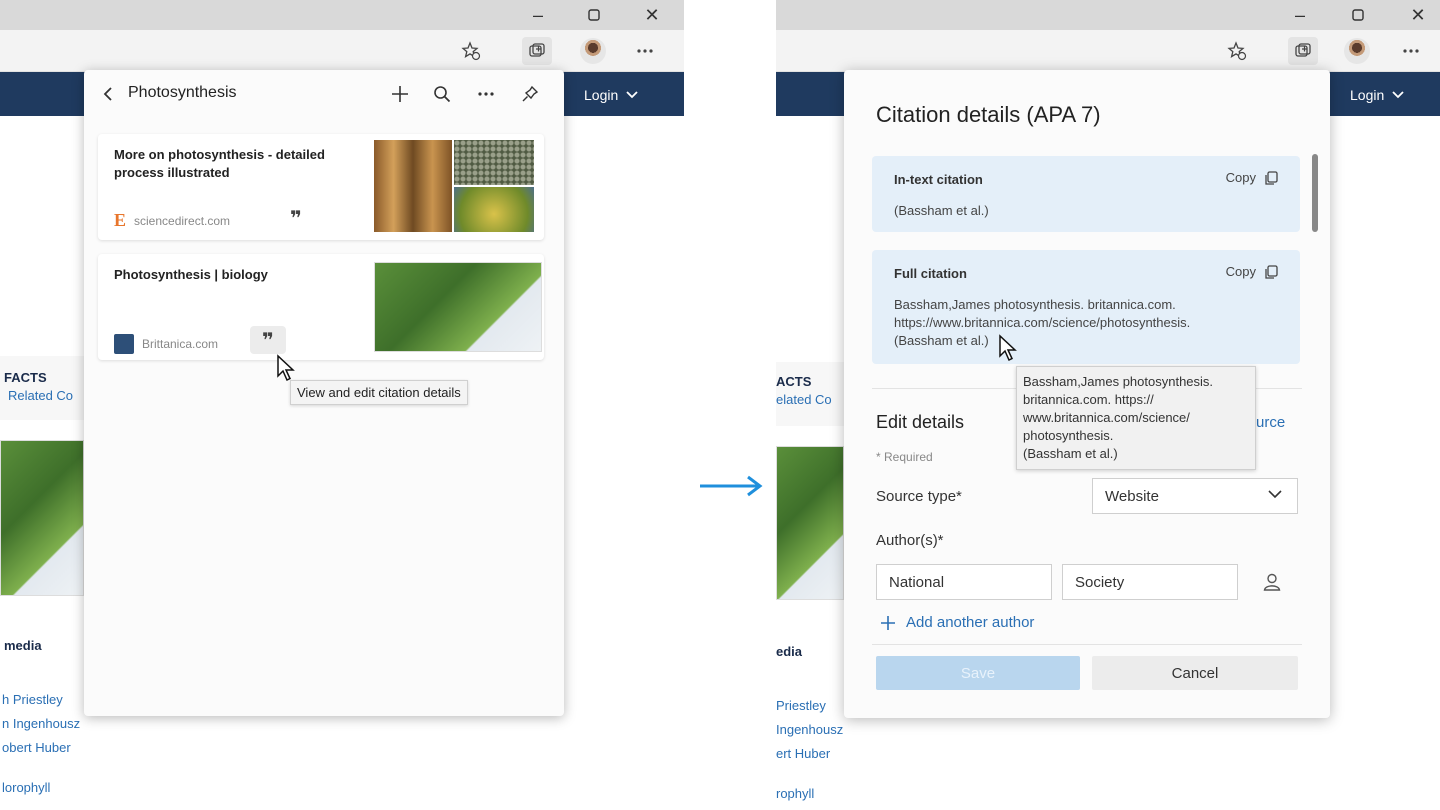 The width and height of the screenshot is (1440, 810). Describe the element at coordinates (904, 457) in the screenshot. I see `required-note: * Required` at that location.